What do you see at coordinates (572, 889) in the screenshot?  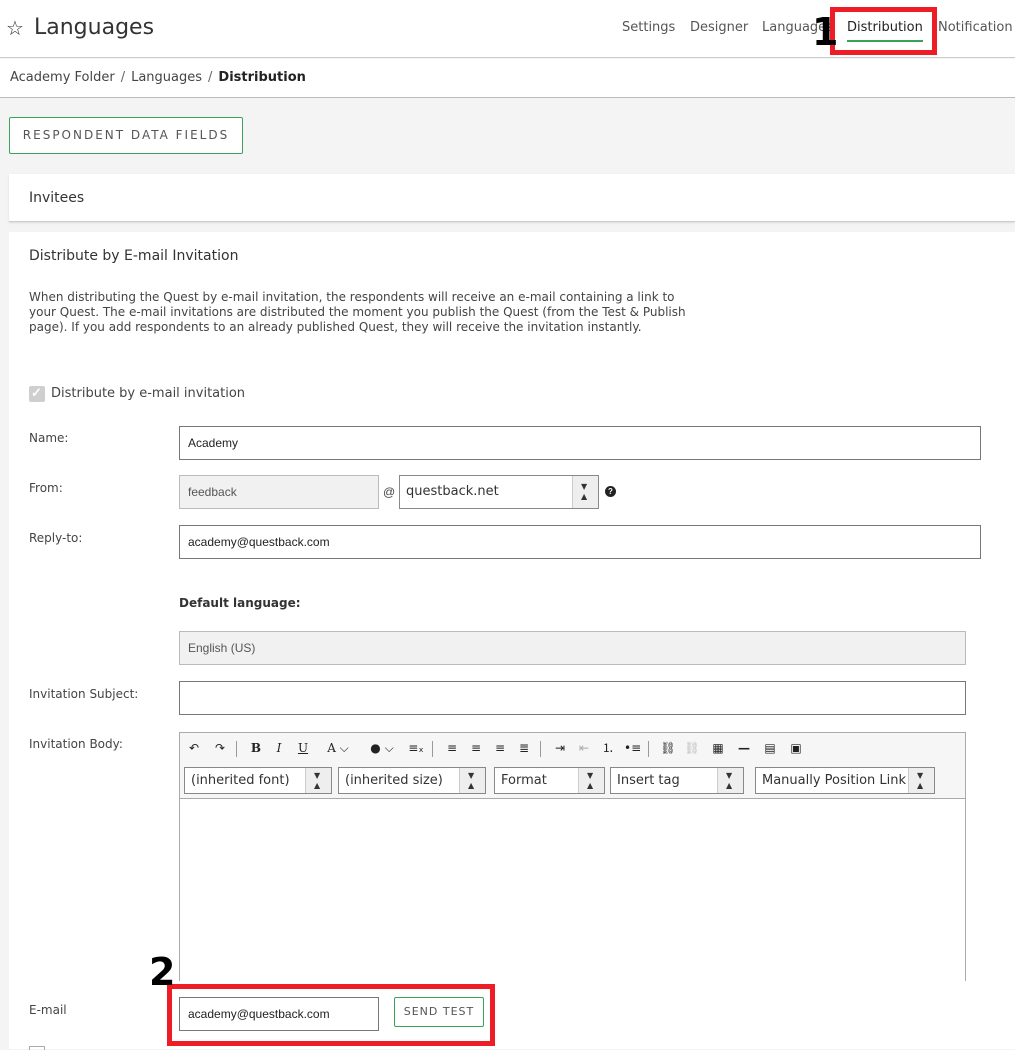 I see `editor-body-area` at bounding box center [572, 889].